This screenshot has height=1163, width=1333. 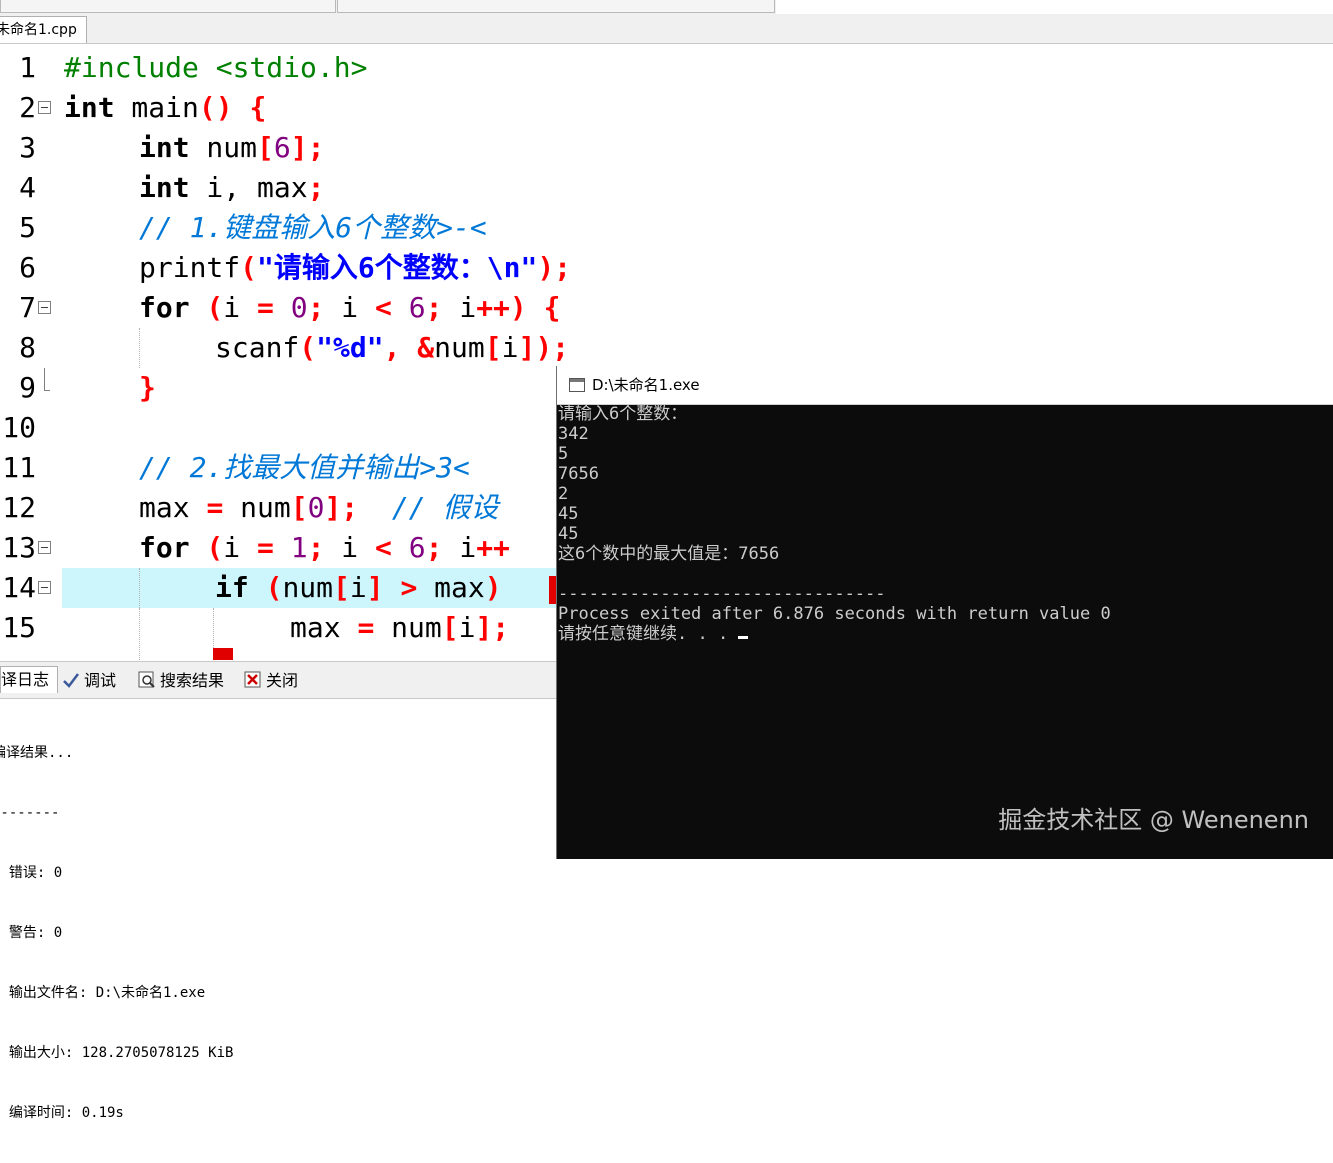 What do you see at coordinates (19, 547) in the screenshot?
I see `line-number: 13` at bounding box center [19, 547].